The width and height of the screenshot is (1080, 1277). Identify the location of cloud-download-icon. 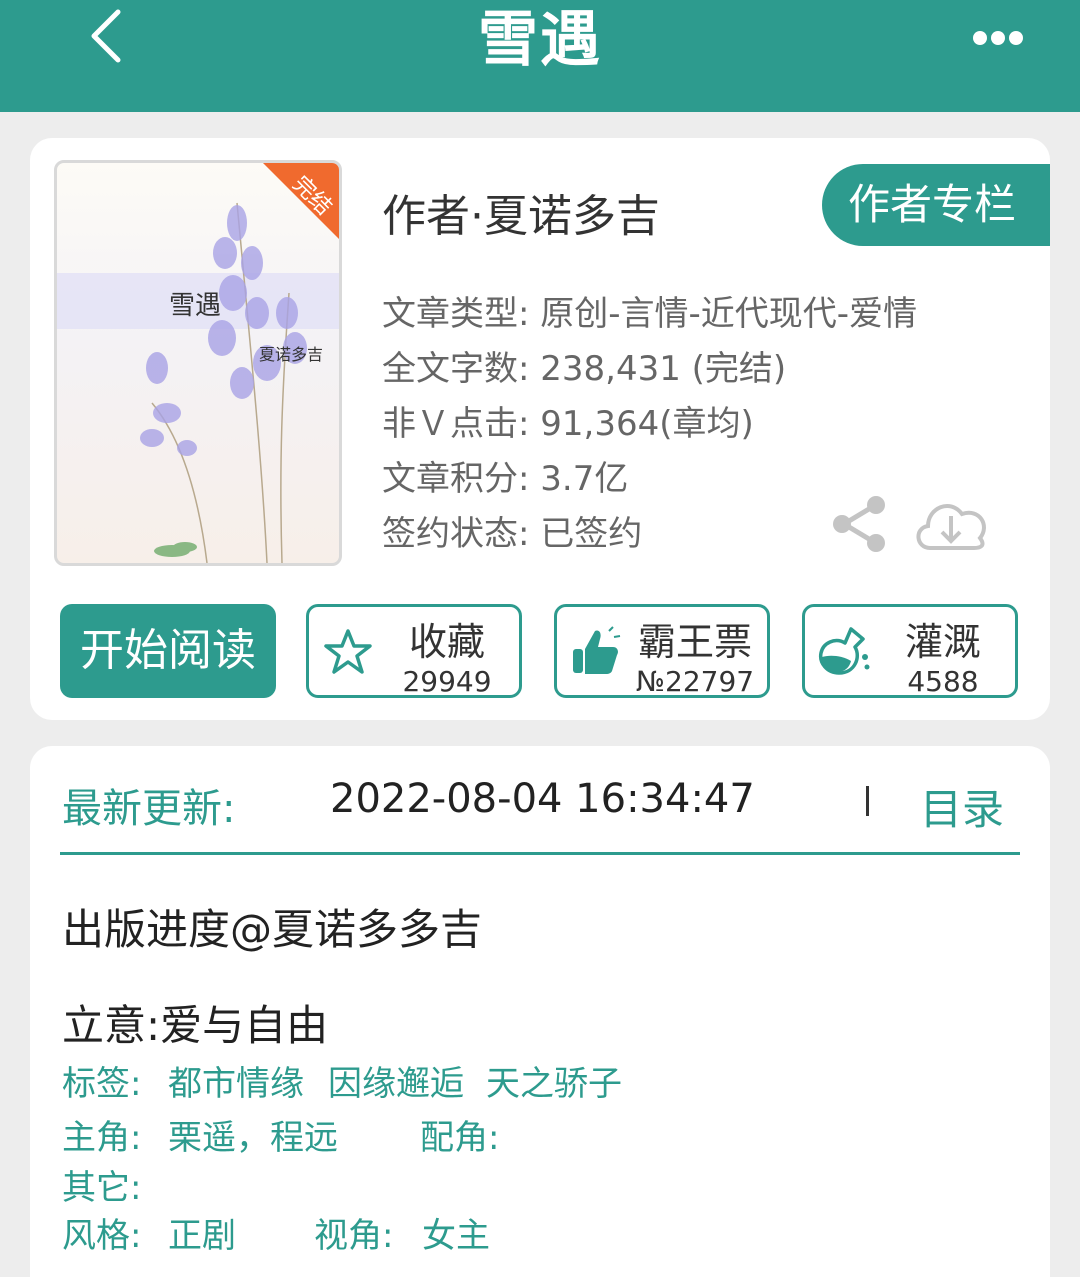
(951, 527).